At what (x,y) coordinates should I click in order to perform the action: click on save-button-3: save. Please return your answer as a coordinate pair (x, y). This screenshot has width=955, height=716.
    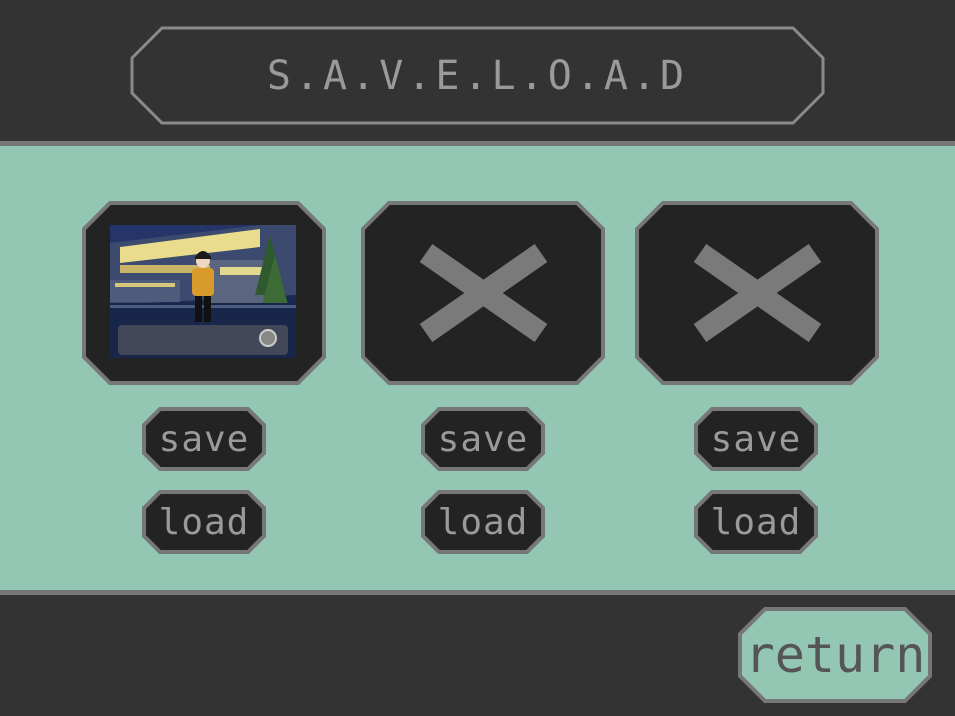
    Looking at the image, I should click on (756, 439).